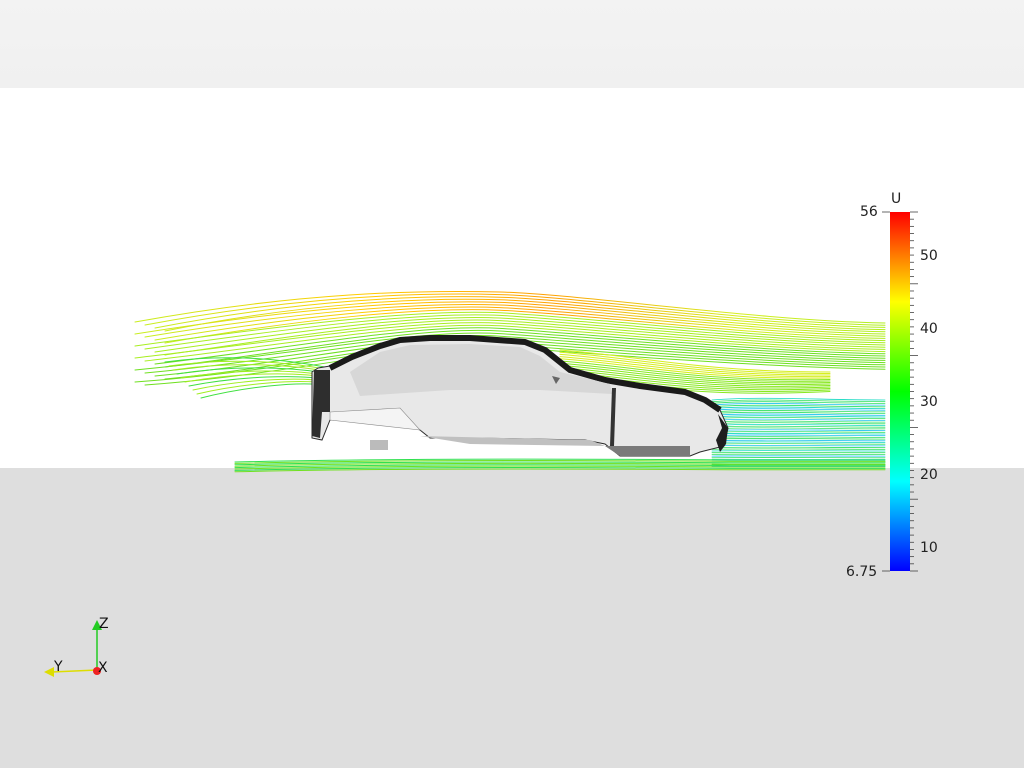 Image resolution: width=1024 pixels, height=768 pixels. I want to click on colorbar-tick-30: 30, so click(929, 402).